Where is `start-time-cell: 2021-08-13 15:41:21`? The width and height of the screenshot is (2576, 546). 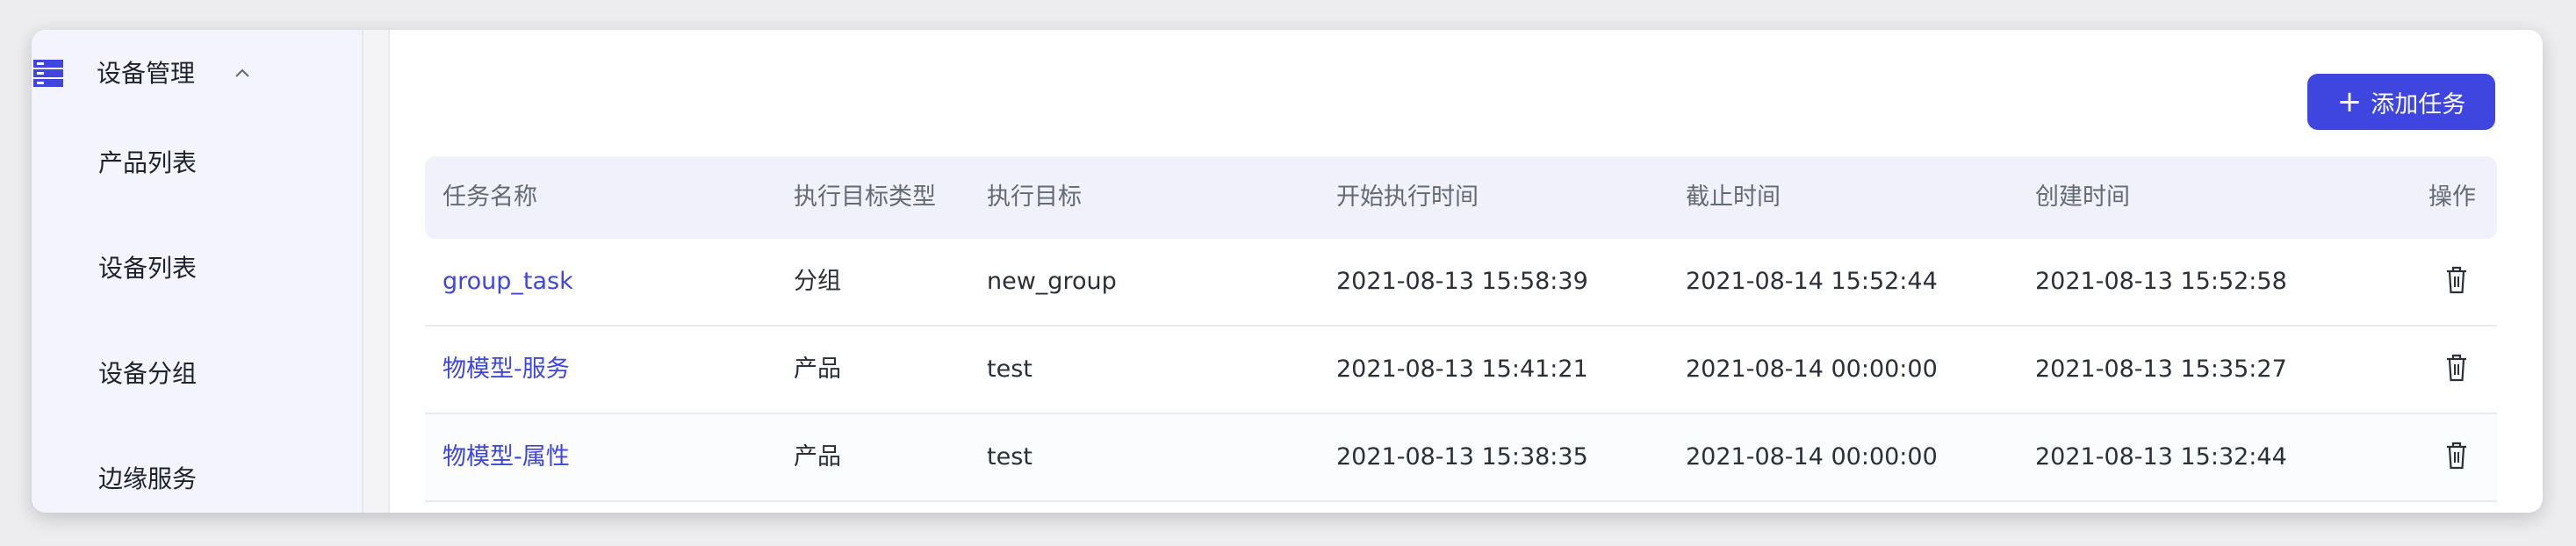 start-time-cell: 2021-08-13 15:41:21 is located at coordinates (1462, 369).